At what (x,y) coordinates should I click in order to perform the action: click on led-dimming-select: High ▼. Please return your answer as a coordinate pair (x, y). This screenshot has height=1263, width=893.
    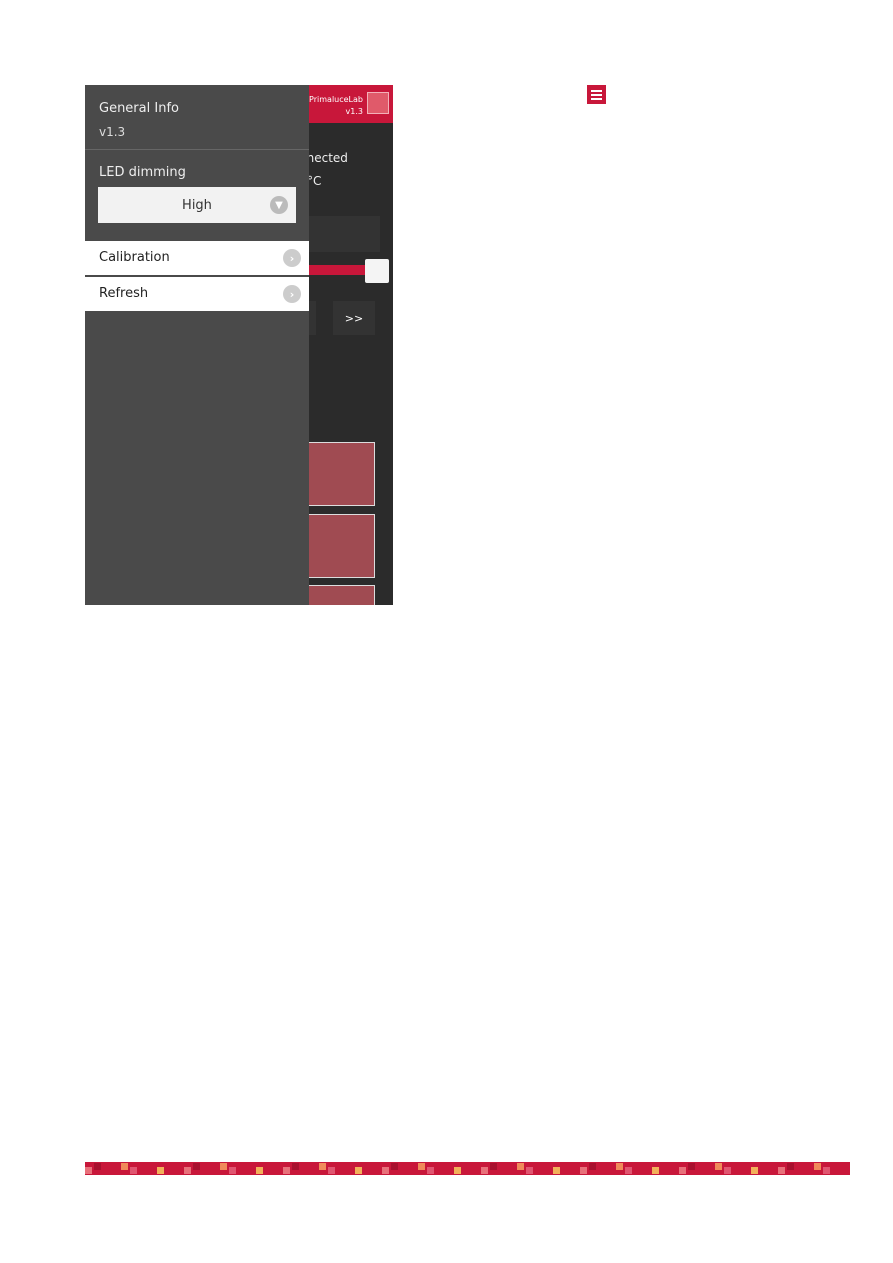
    Looking at the image, I should click on (197, 205).